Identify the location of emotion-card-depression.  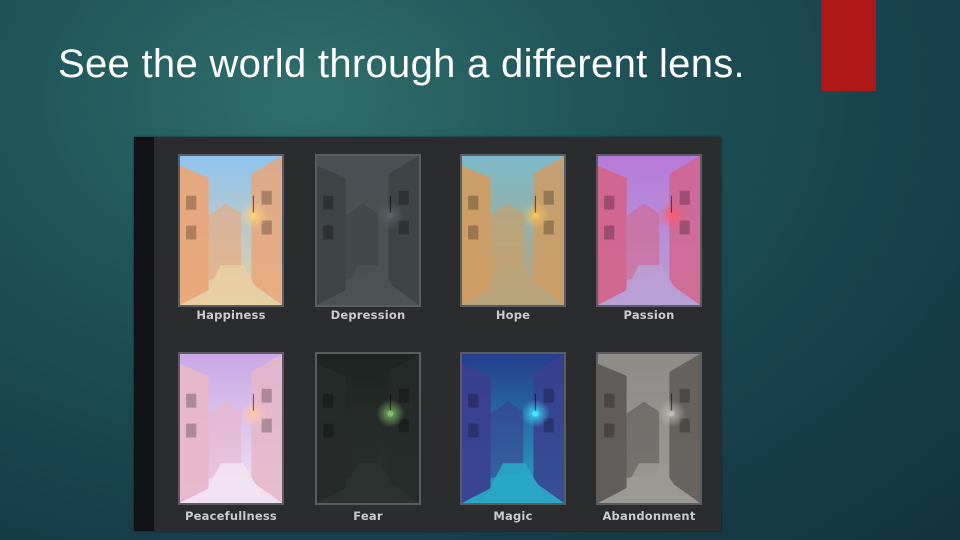
(368, 230).